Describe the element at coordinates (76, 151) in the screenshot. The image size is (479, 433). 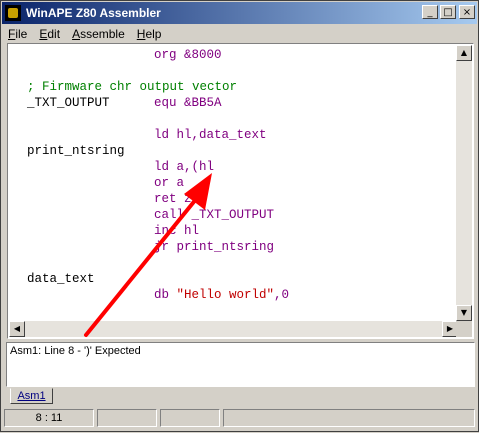
I see `code-label: print_ntsring` at that location.